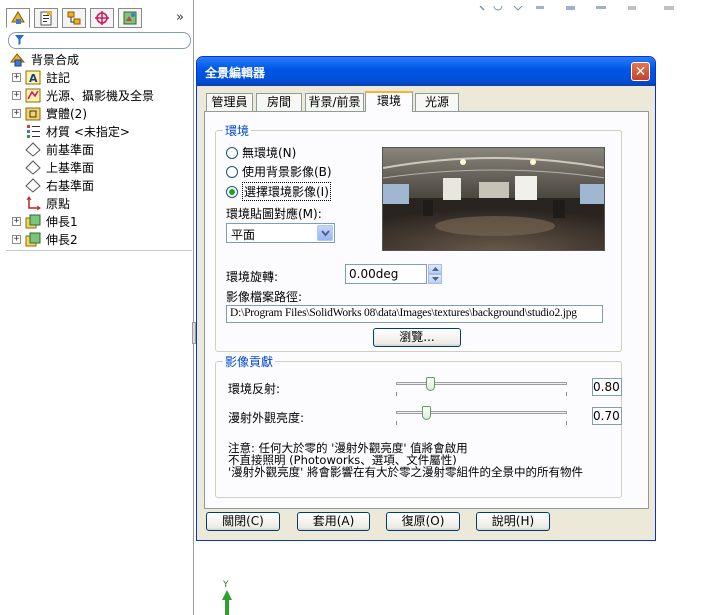 Image resolution: width=711 pixels, height=615 pixels. What do you see at coordinates (374, 274) in the screenshot?
I see `environment-rotation-value: 0.00deg` at bounding box center [374, 274].